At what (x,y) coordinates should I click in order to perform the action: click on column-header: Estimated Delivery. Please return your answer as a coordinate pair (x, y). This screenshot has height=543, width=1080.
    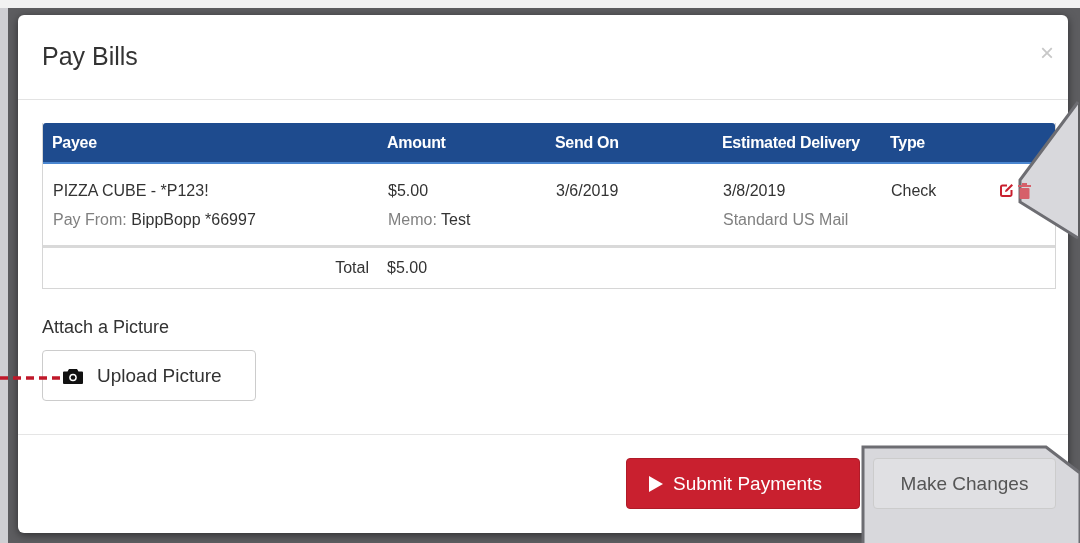
    Looking at the image, I should click on (791, 142).